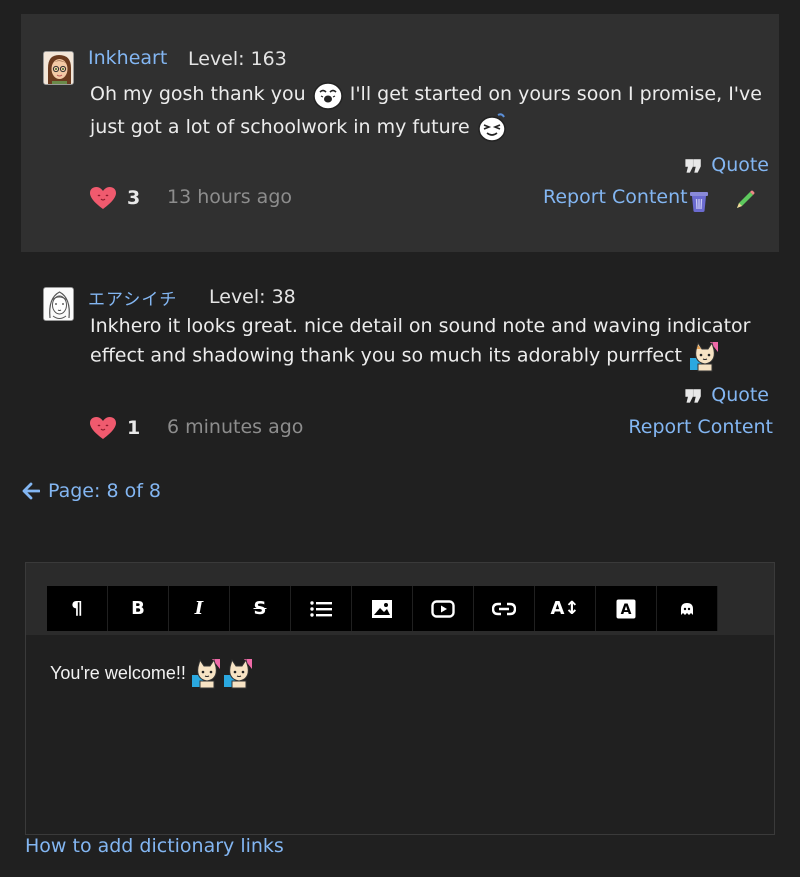  What do you see at coordinates (199, 608) in the screenshot?
I see `italic-icon: I` at bounding box center [199, 608].